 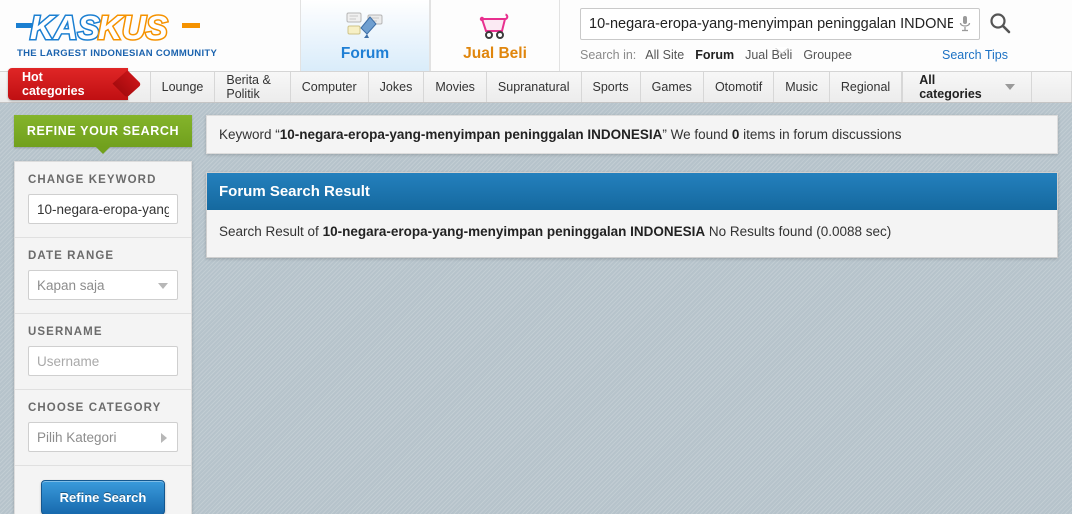 What do you see at coordinates (182, 87) in the screenshot?
I see `category-lounge: Lounge` at bounding box center [182, 87].